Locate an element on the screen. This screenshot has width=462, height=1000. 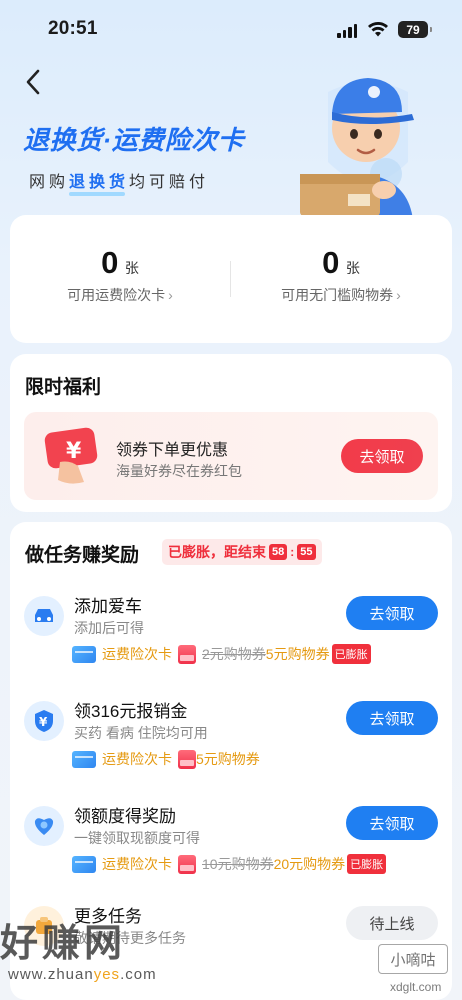
no-threshold-coupon-label: 可用无门槛购物券 is located at coordinates (337, 295).